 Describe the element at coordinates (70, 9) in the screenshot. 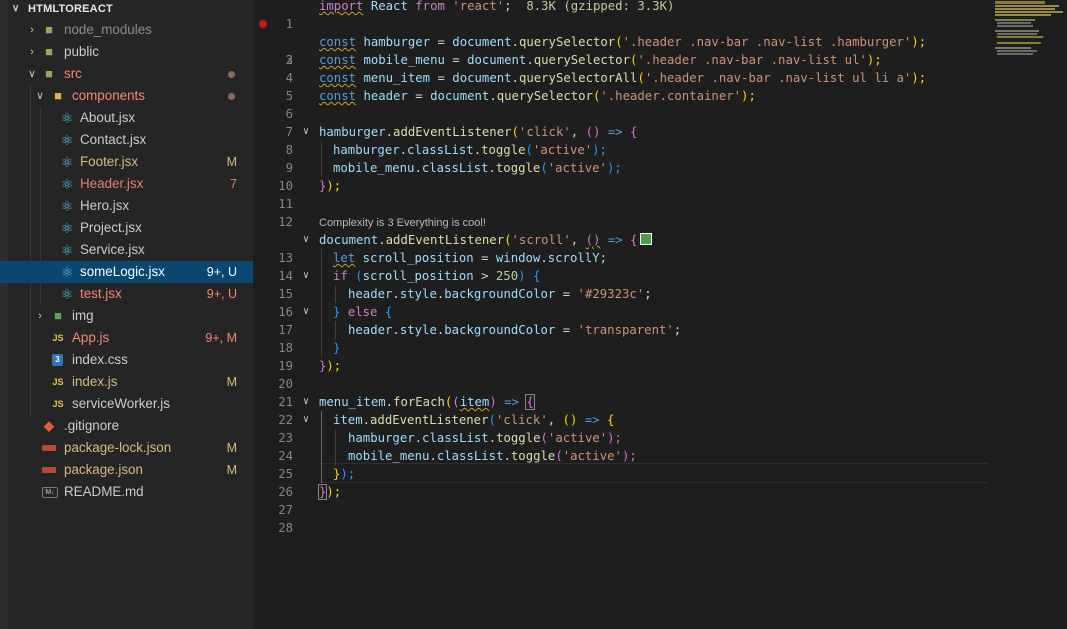

I see `project-title: HTMLTOREACT` at that location.